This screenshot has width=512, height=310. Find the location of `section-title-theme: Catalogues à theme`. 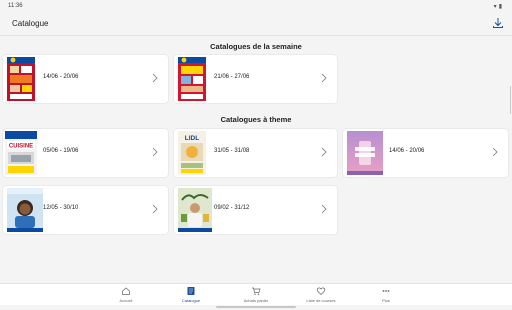

section-title-theme: Catalogues à theme is located at coordinates (256, 119).